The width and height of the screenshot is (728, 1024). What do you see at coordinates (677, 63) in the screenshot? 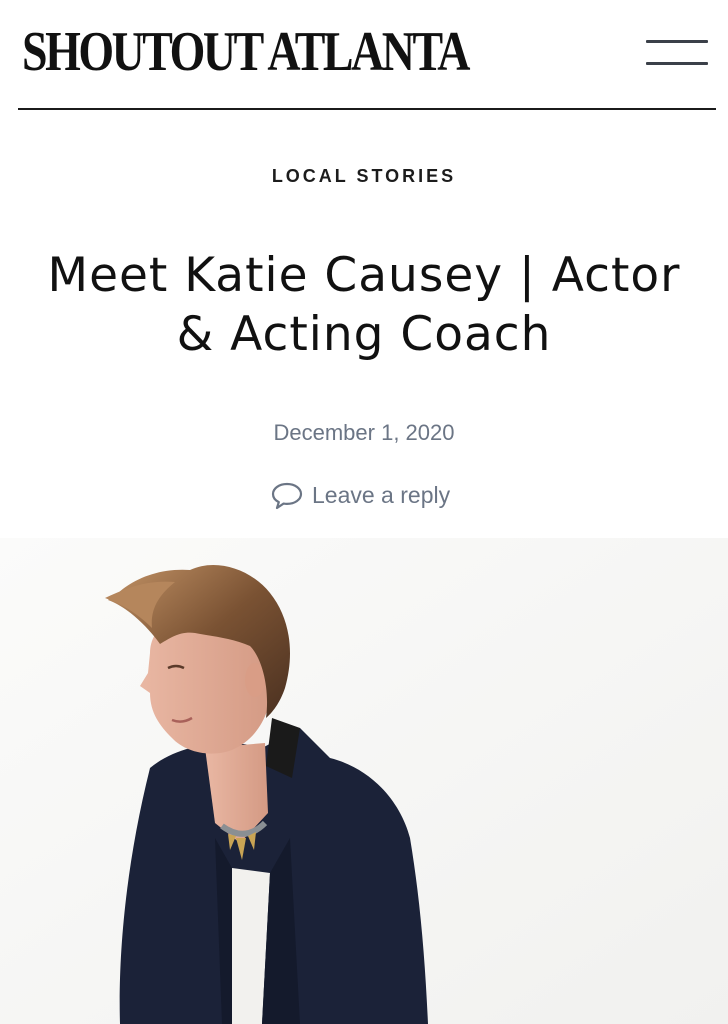
I see `menu-bar-bottom` at bounding box center [677, 63].